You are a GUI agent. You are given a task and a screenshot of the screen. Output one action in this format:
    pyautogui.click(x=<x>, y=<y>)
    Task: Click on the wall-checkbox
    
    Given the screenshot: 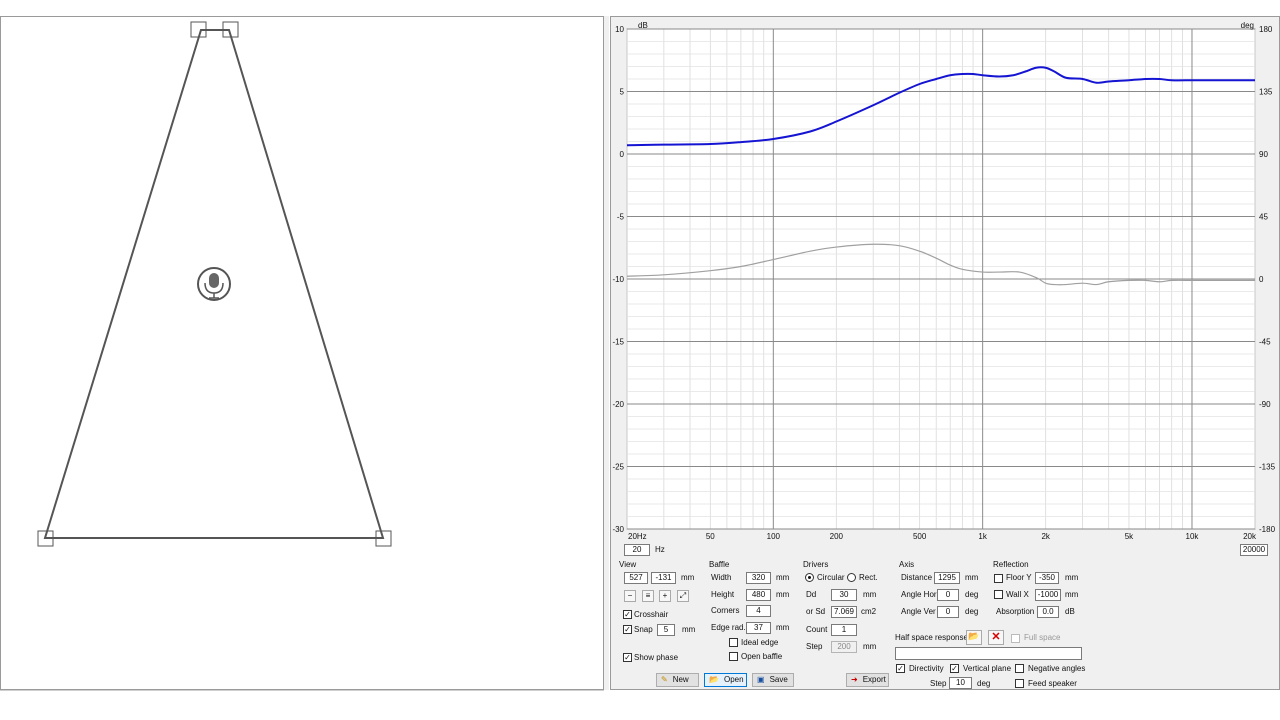 What is the action you would take?
    pyautogui.click(x=998, y=594)
    